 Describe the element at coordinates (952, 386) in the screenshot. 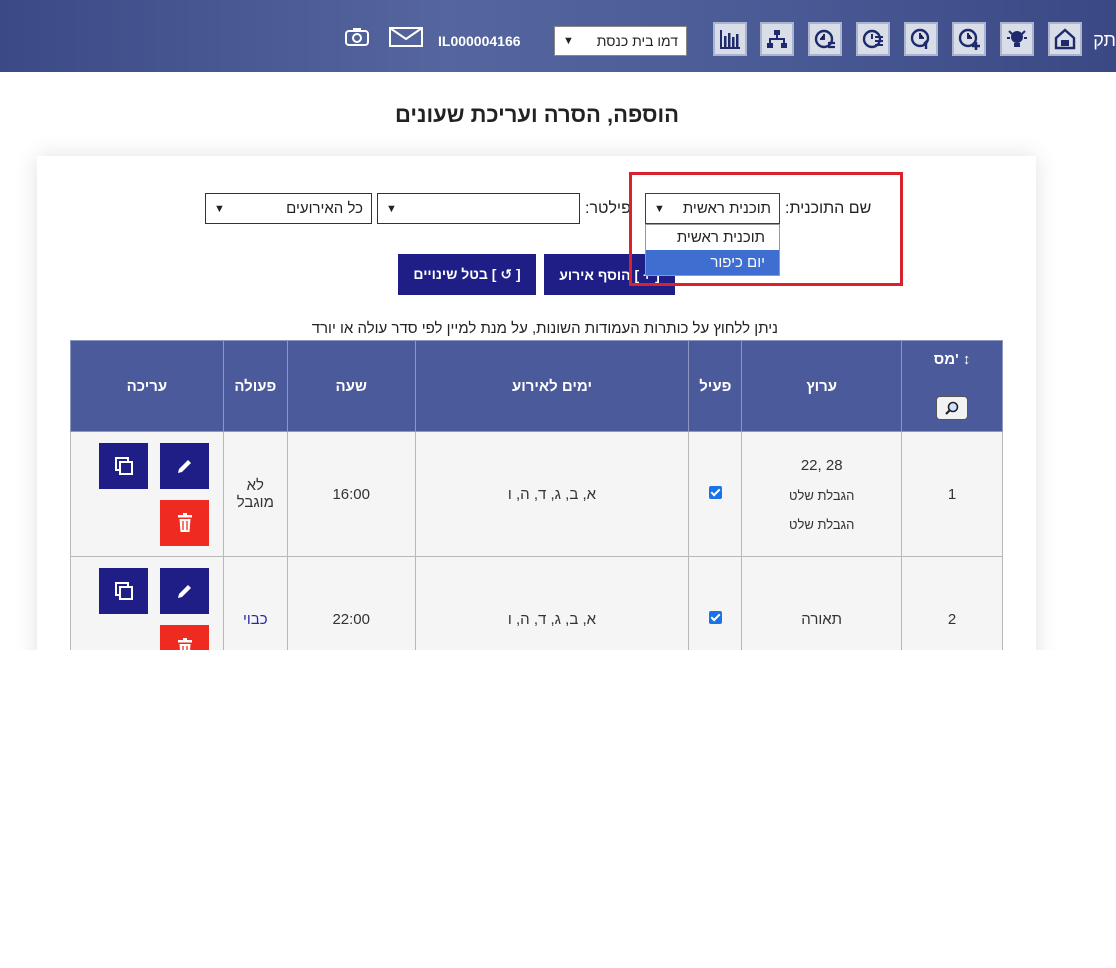

I see `column-header-number: מס' ↕` at that location.